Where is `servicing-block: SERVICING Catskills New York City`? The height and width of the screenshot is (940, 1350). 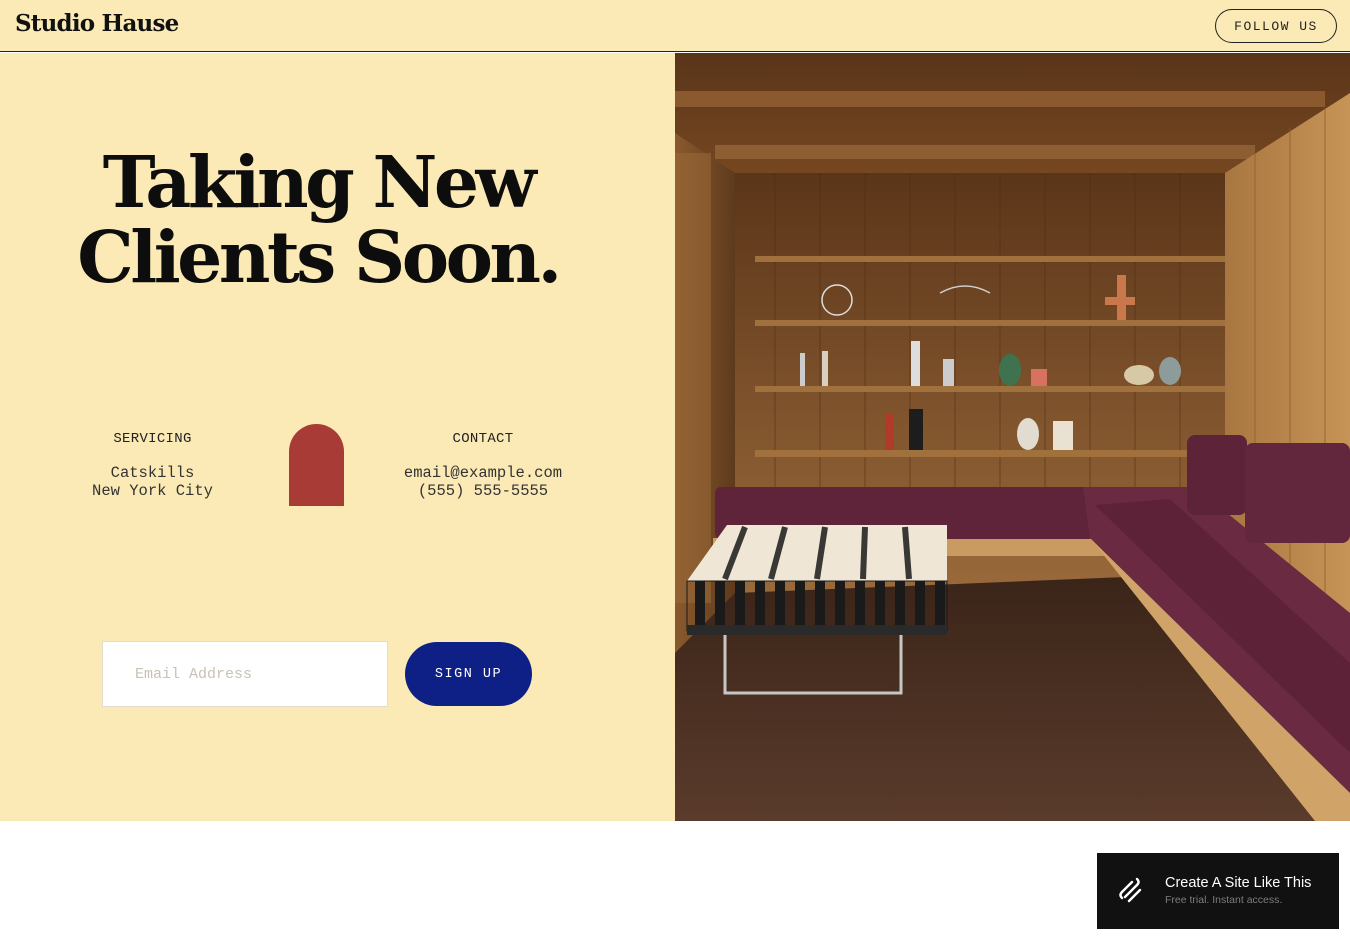 servicing-block: SERVICING Catskills New York City is located at coordinates (152, 465).